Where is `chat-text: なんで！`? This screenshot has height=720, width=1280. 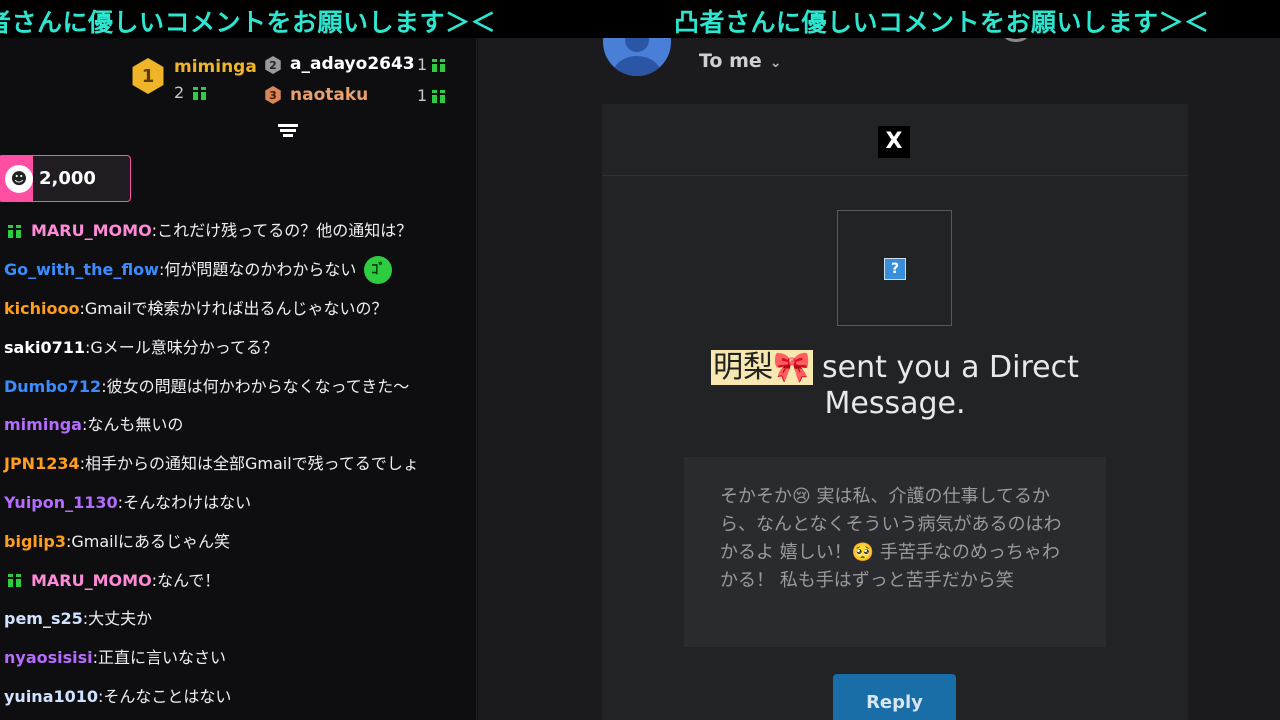 chat-text: なんで！ is located at coordinates (189, 580).